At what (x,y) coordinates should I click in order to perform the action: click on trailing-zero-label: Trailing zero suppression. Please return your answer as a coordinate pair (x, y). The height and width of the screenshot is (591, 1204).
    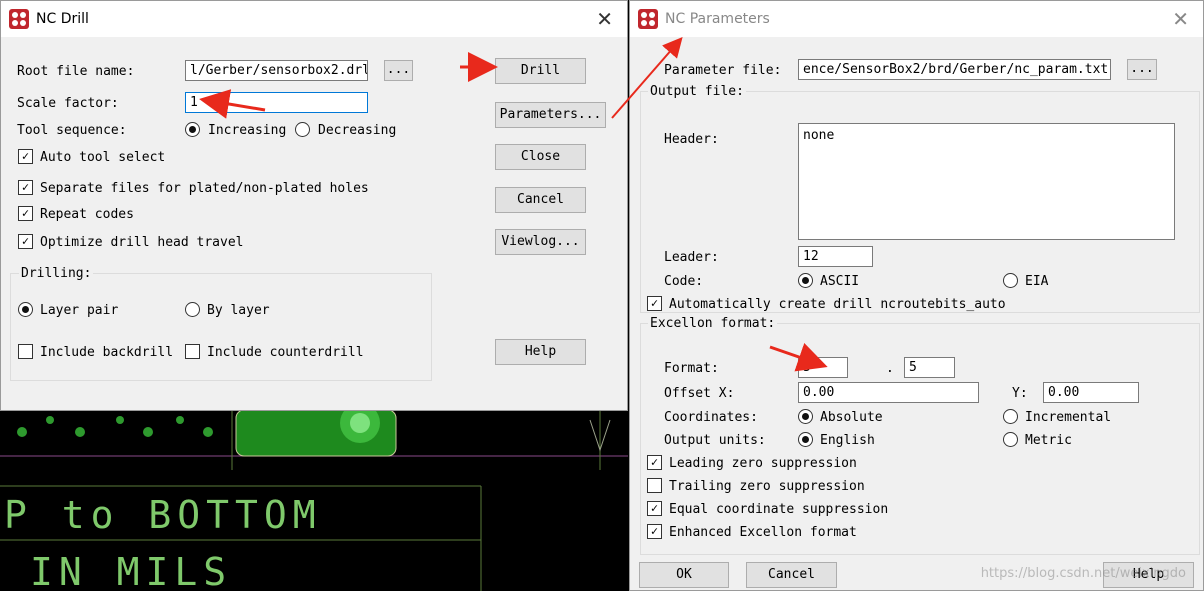
    Looking at the image, I should click on (767, 486).